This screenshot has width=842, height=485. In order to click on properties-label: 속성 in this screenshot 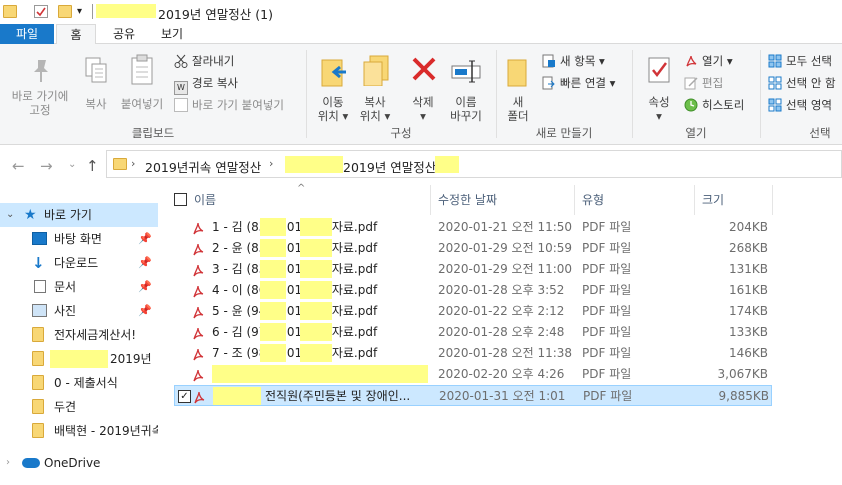, I will do `click(659, 102)`.